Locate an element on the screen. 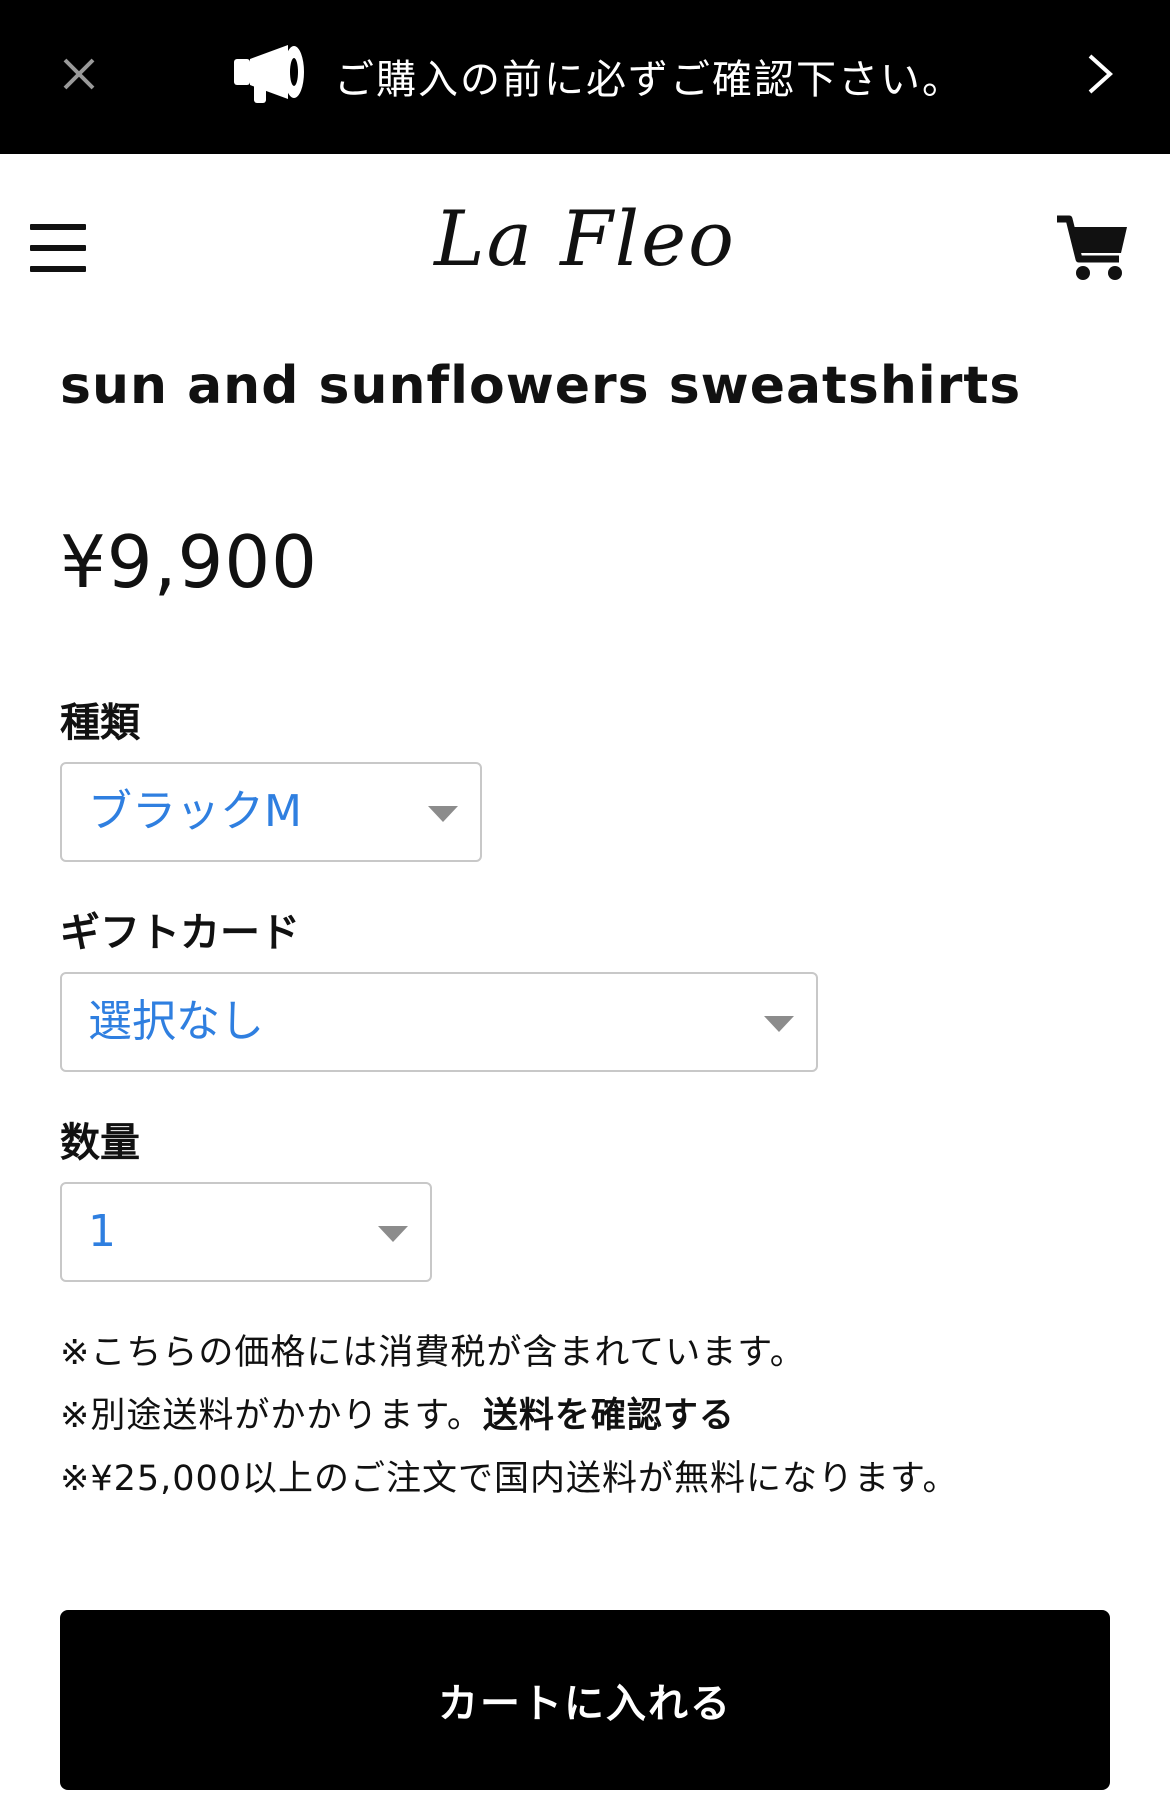 The height and width of the screenshot is (1818, 1170). megaphone-icon is located at coordinates (270, 76).